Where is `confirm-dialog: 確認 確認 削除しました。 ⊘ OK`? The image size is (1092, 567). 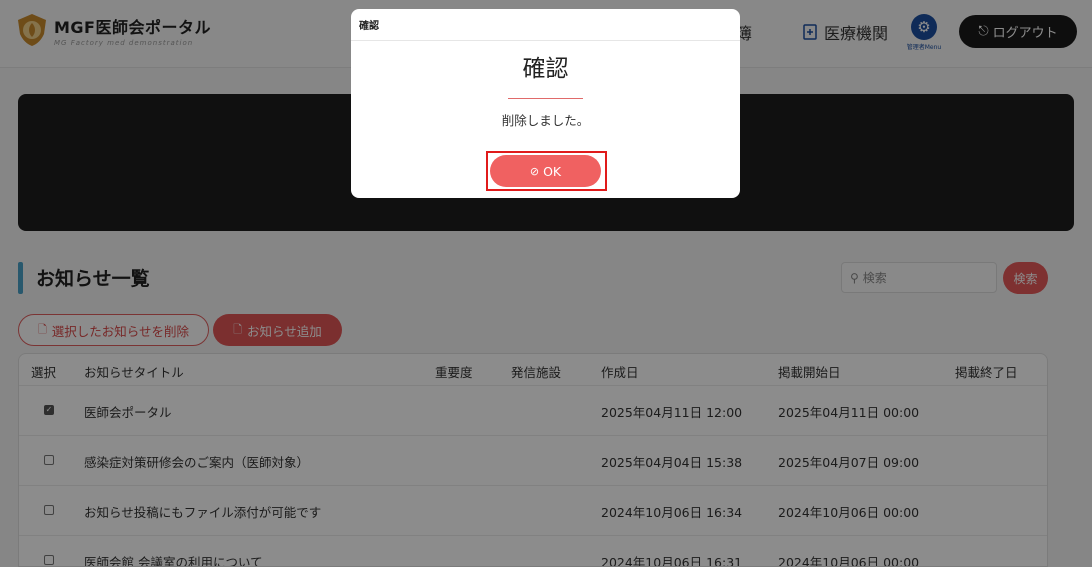 confirm-dialog: 確認 確認 削除しました。 ⊘ OK is located at coordinates (545, 103).